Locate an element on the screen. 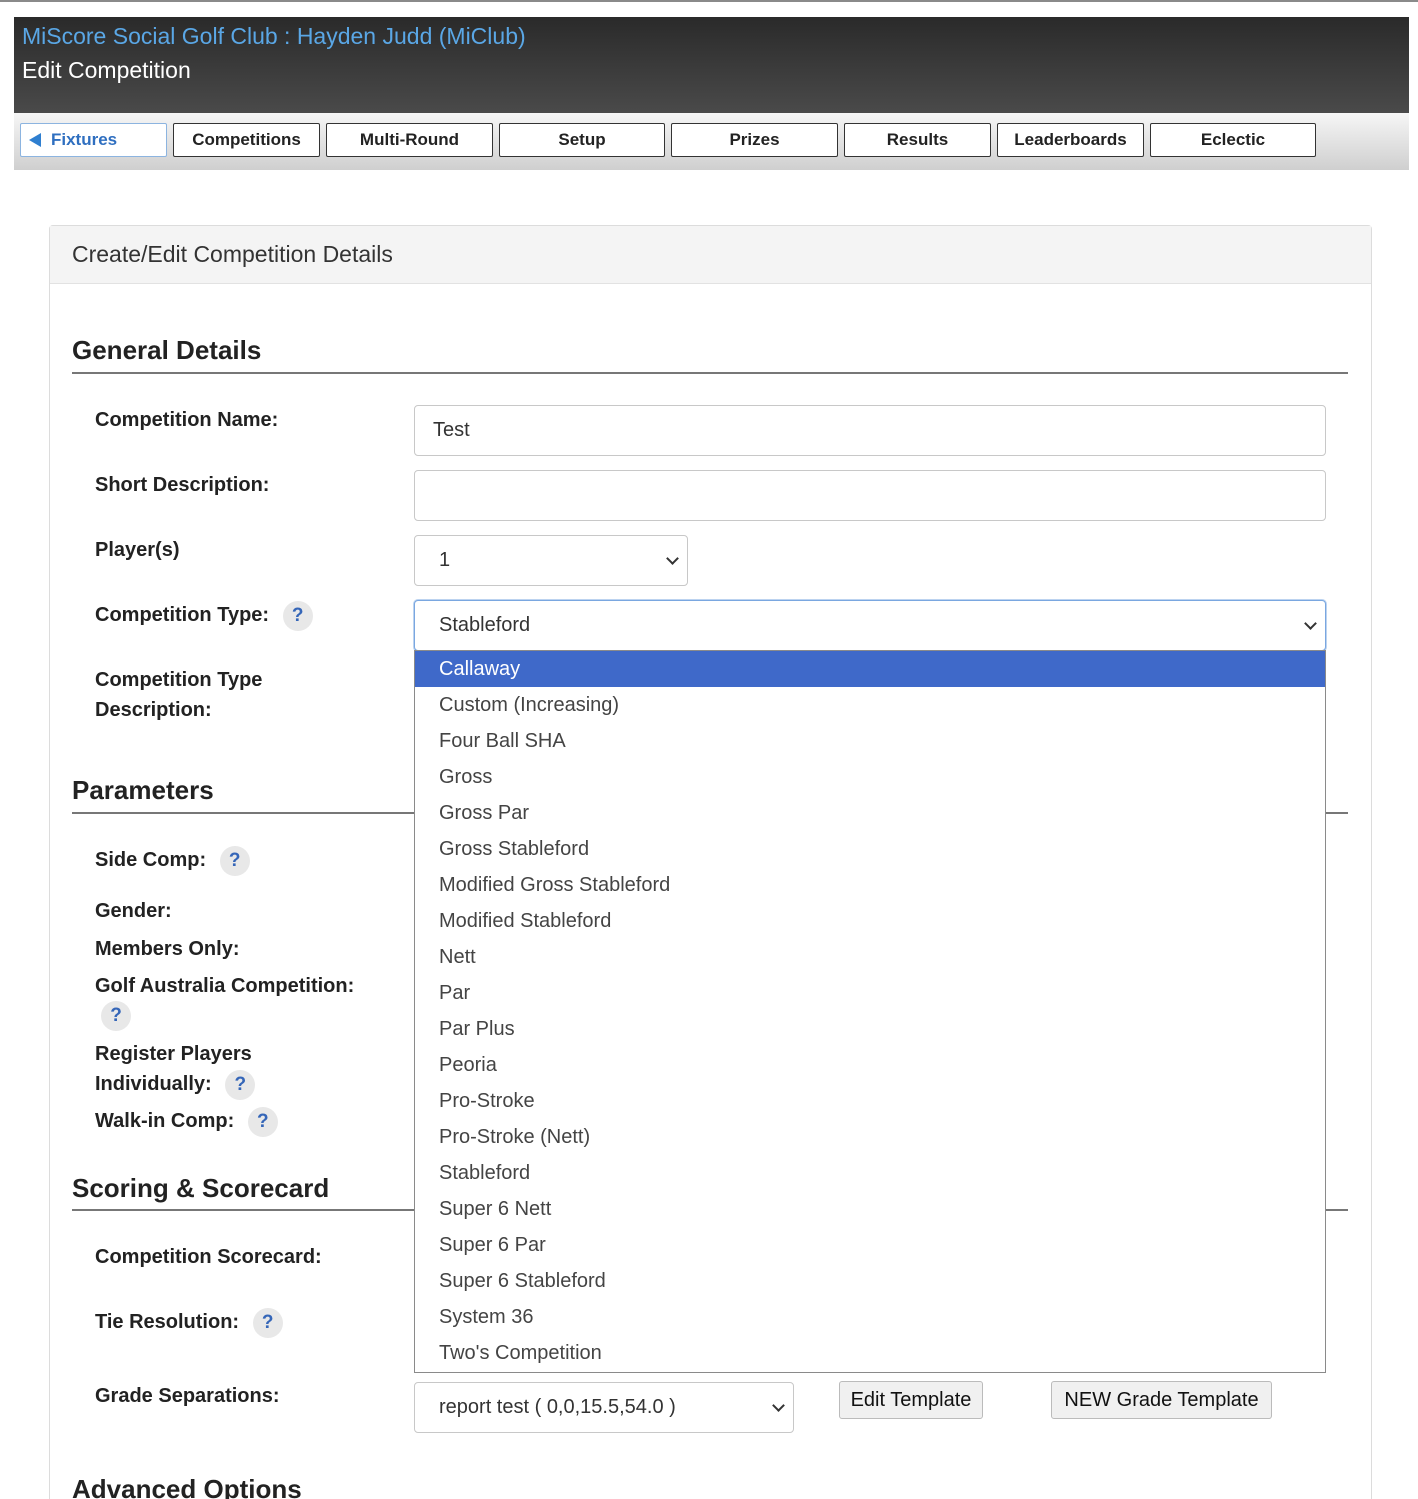 This screenshot has height=1499, width=1418. tab-leaderboards: Leaderboards is located at coordinates (1070, 140).